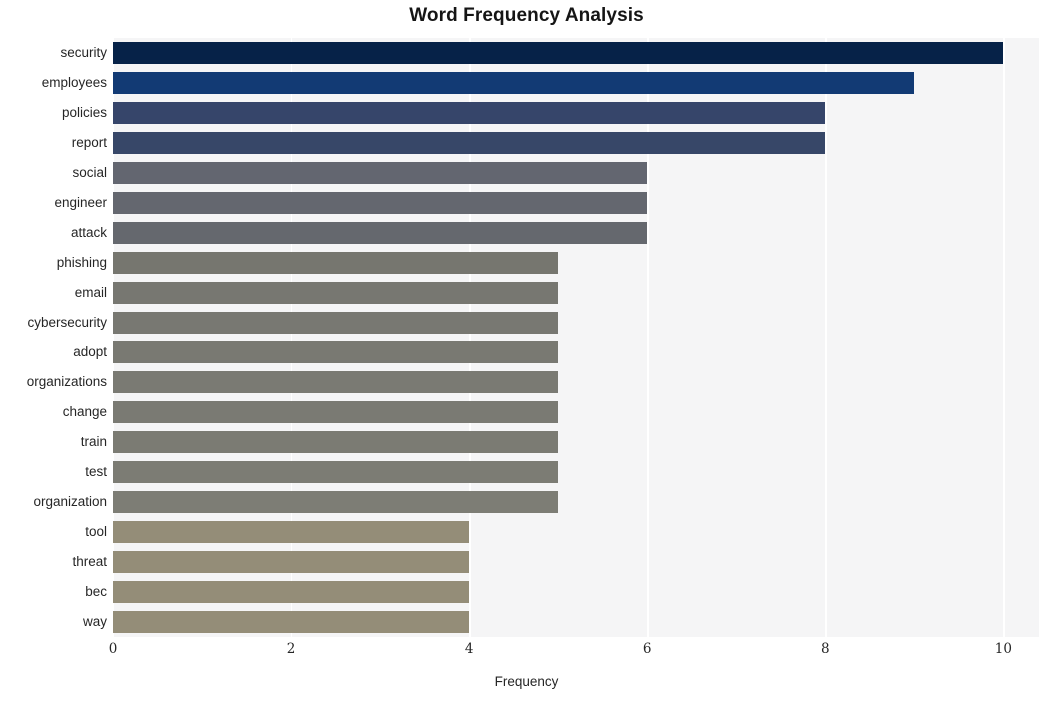 This screenshot has height=701, width=1053. Describe the element at coordinates (67, 322) in the screenshot. I see `y-tick-label-cybersecurity: cybersecurity` at that location.